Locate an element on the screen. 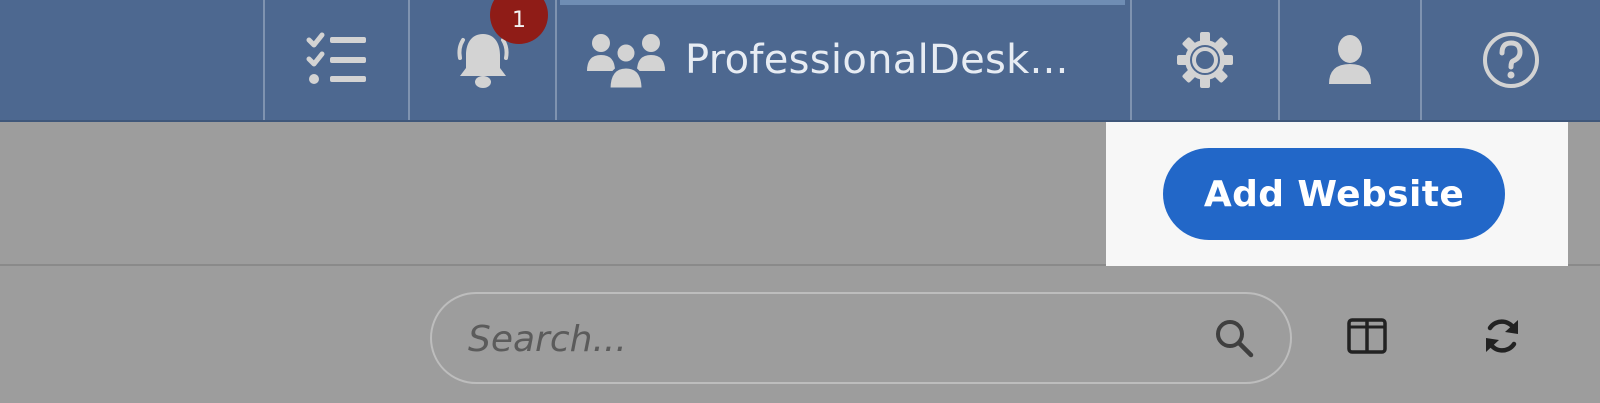  search-field is located at coordinates (861, 338).